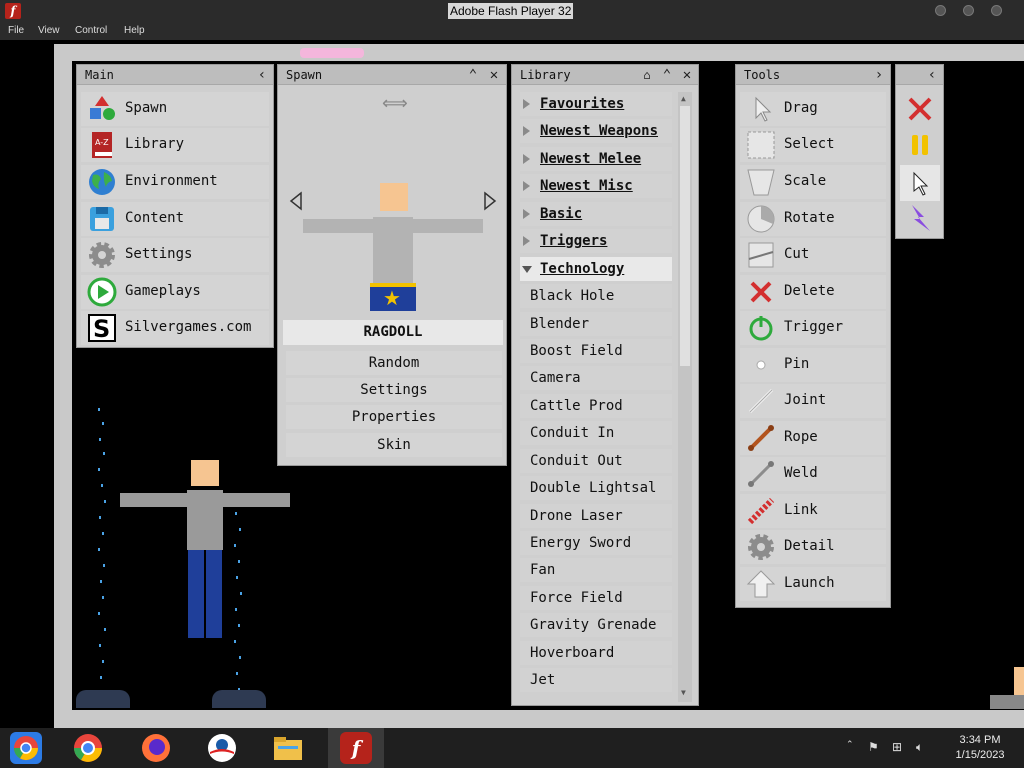 This screenshot has height=768, width=1024. Describe the element at coordinates (596, 351) in the screenshot. I see `library-item: Boost Field` at that location.